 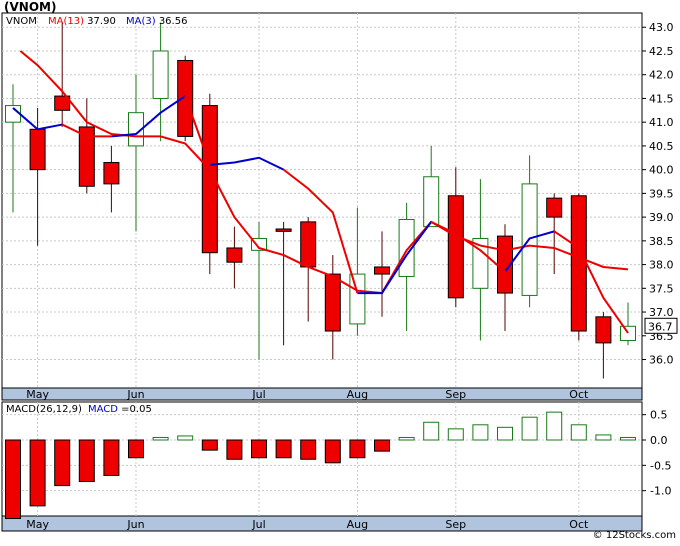 I want to click on macd-tick-label: -1.0, so click(x=660, y=491).